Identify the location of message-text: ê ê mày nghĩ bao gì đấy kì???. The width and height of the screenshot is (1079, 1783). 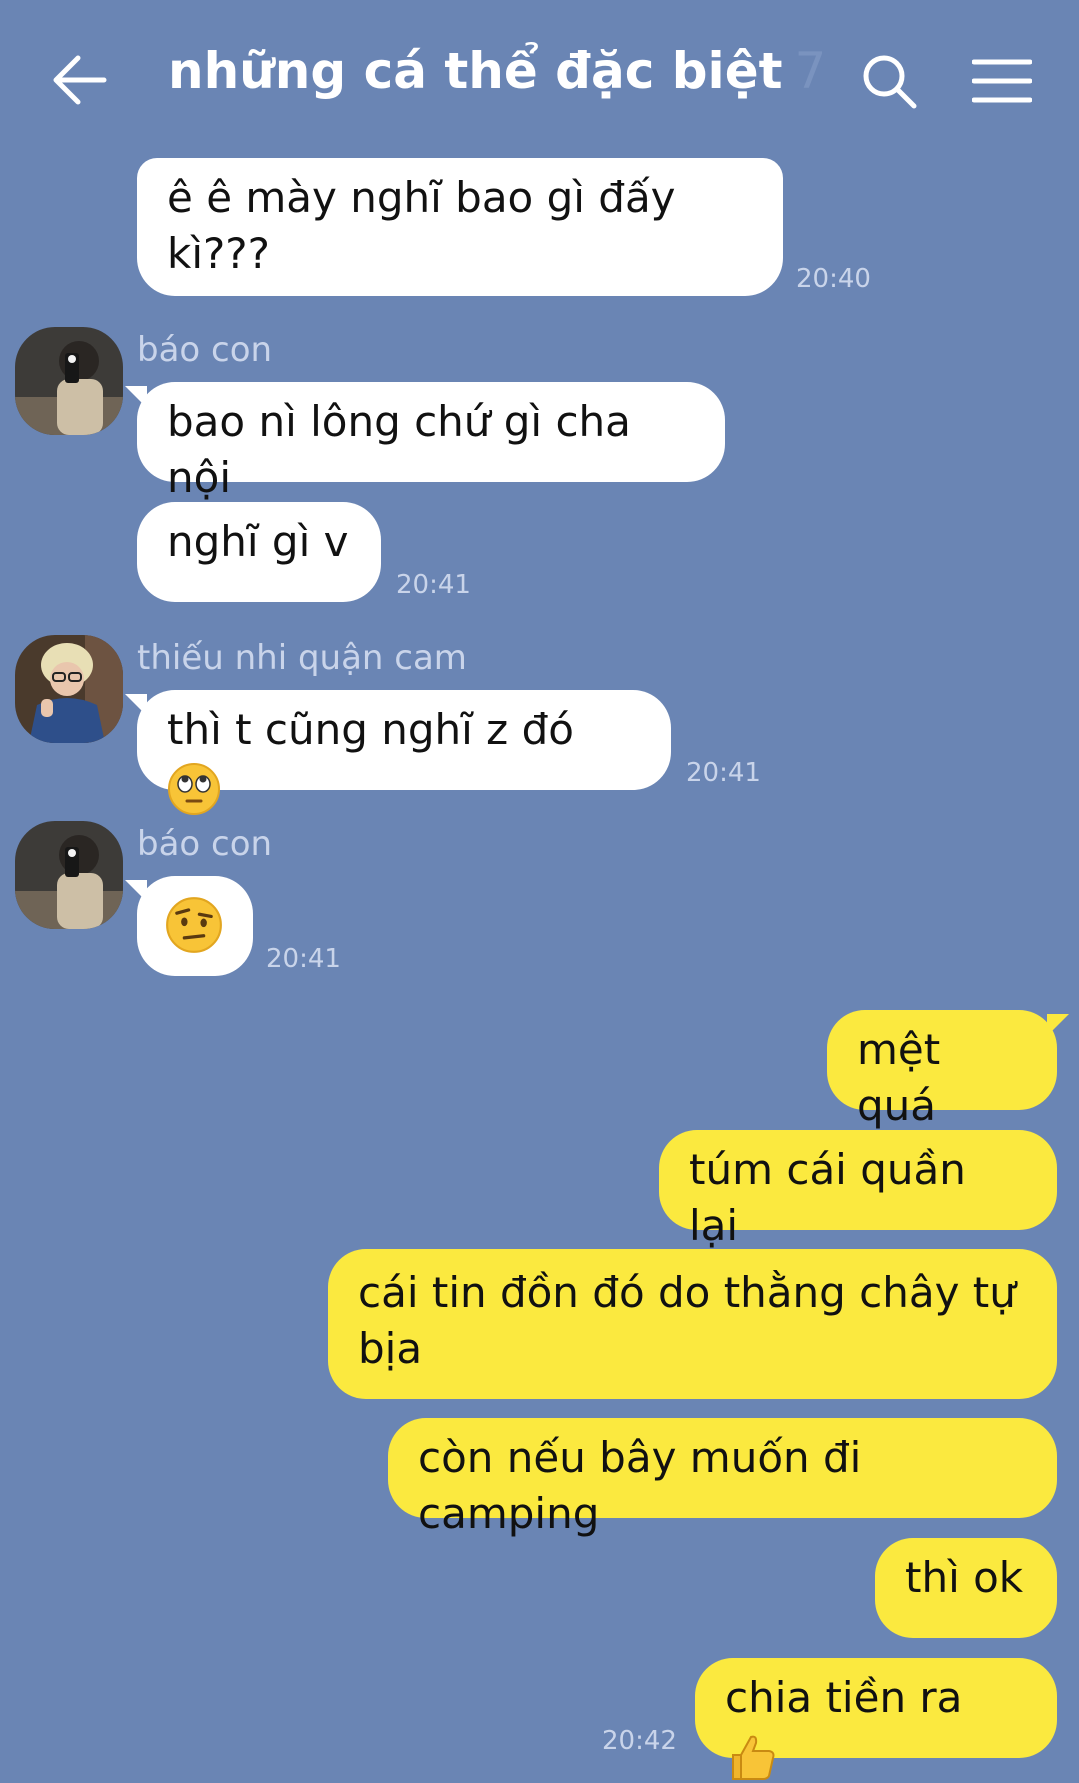
(421, 225).